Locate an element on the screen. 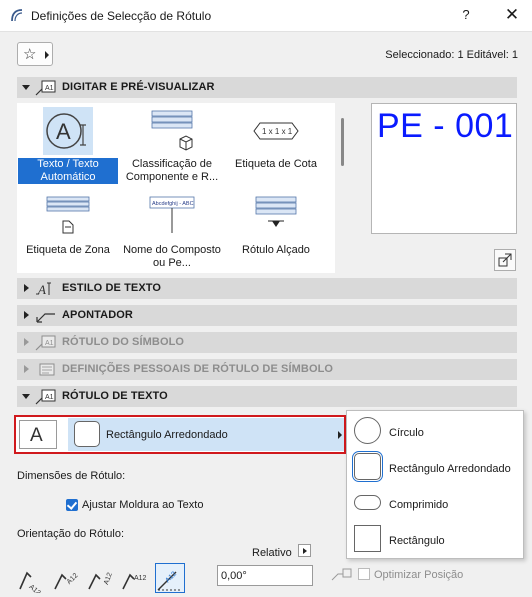 The image size is (532, 597). orientation-horizontal-icon: A12 is located at coordinates (30, 584).